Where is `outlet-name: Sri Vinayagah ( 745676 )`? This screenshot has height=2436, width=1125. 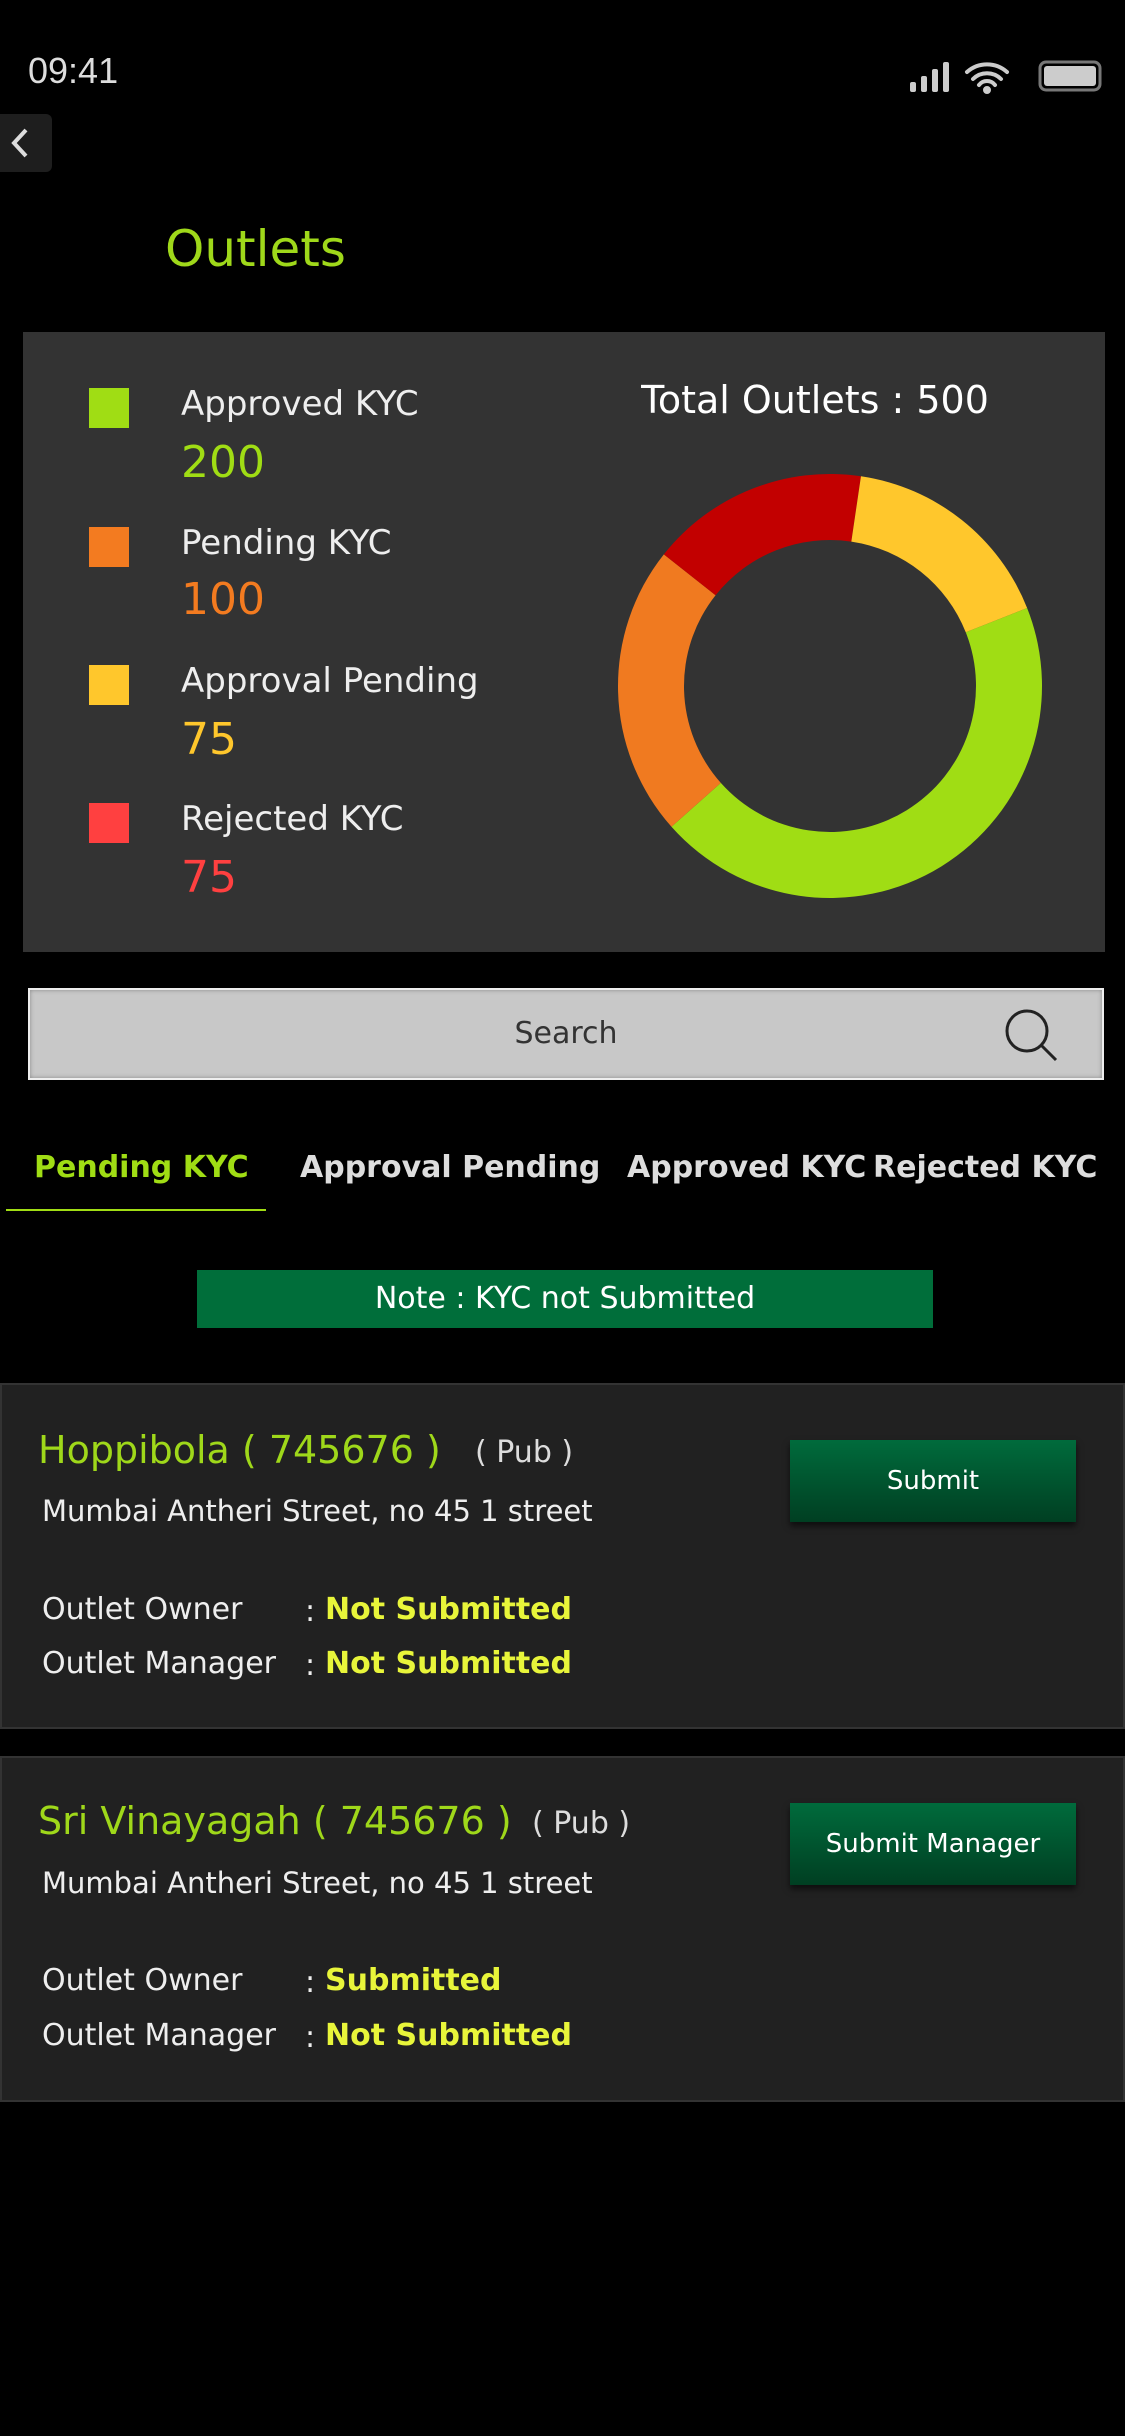
outlet-name: Sri Vinayagah ( 745676 ) is located at coordinates (275, 1821).